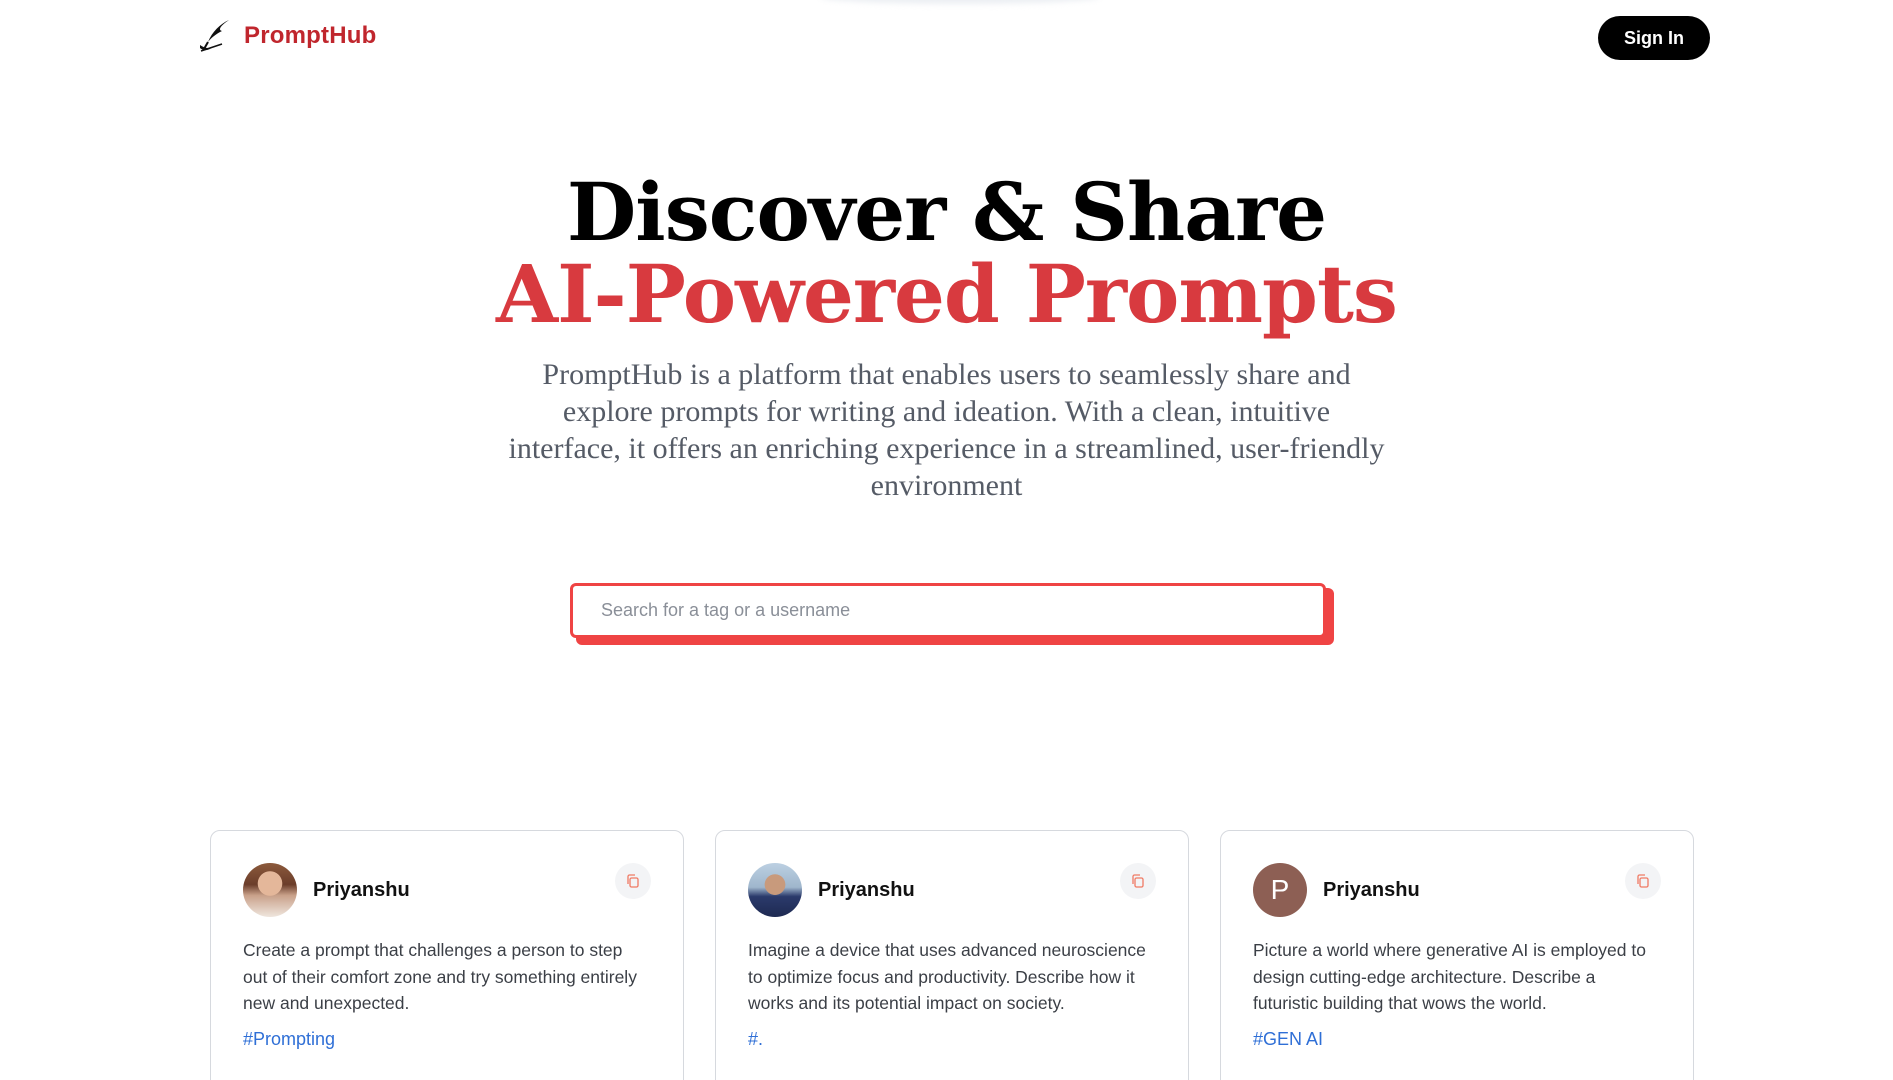 Image resolution: width=1893 pixels, height=1080 pixels. I want to click on hero-title-line1: Discover & Share, so click(946, 212).